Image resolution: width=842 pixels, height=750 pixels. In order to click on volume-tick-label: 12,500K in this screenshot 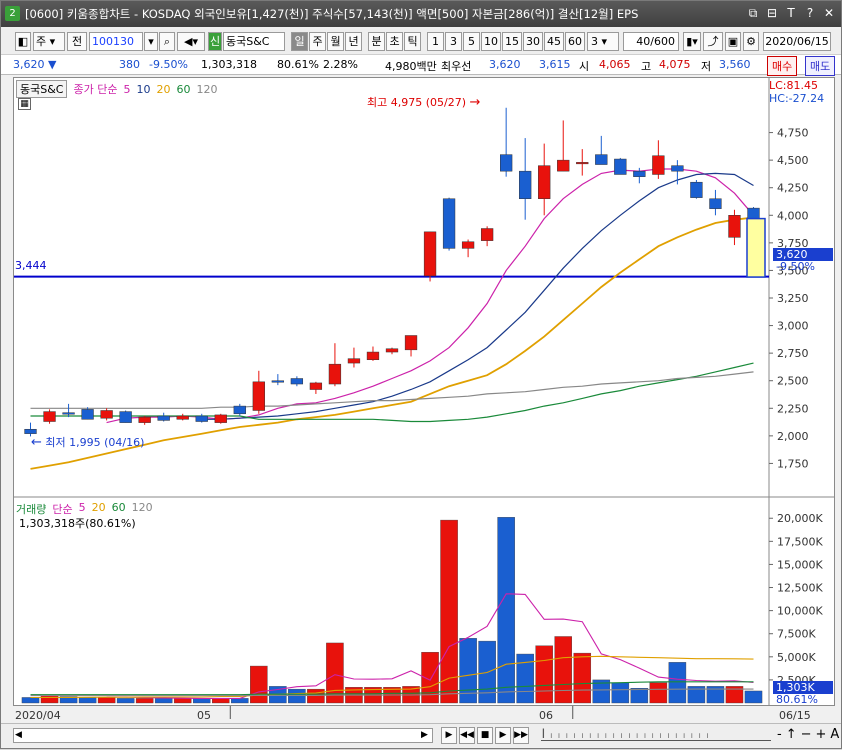, I will do `click(800, 588)`.